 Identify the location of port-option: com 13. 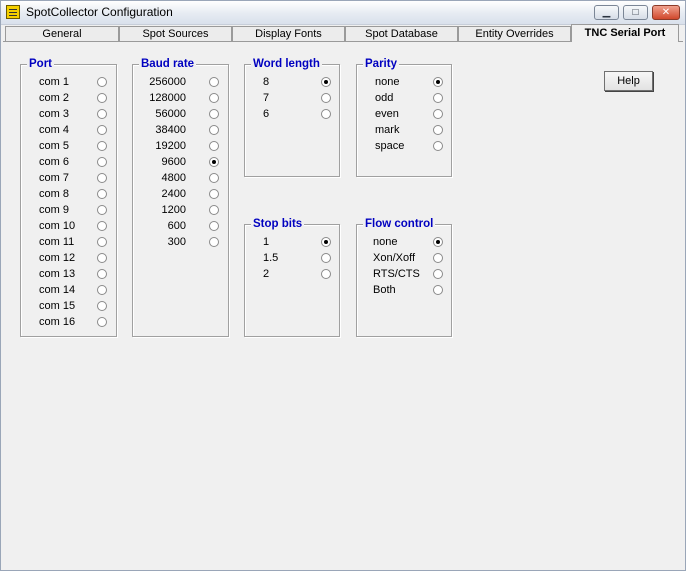
(68, 274).